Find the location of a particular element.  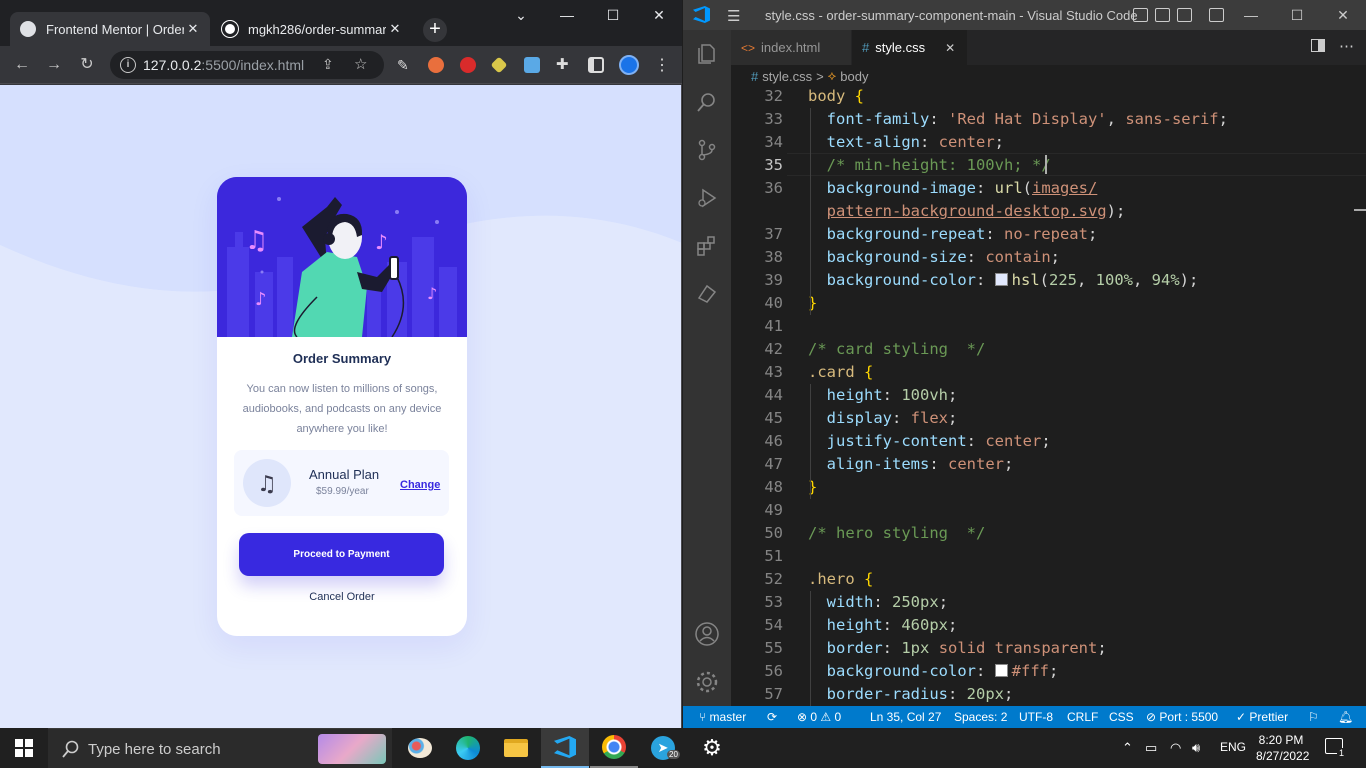

telegram-app-icon: ➤ 20 is located at coordinates (663, 748).